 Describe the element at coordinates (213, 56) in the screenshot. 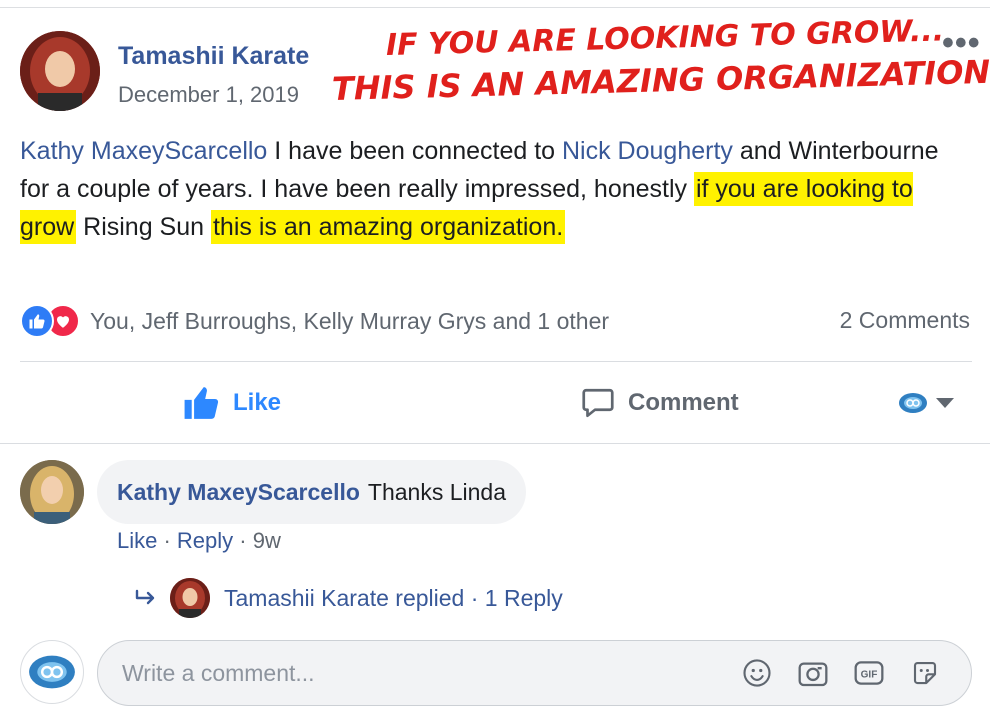

I see `post-author-name: Tamashii Karate` at that location.